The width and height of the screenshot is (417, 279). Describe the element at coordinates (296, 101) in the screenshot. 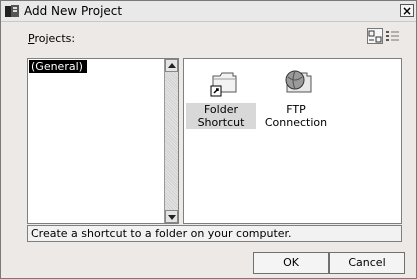

I see `template-ftp-connection: FTP Connection` at that location.